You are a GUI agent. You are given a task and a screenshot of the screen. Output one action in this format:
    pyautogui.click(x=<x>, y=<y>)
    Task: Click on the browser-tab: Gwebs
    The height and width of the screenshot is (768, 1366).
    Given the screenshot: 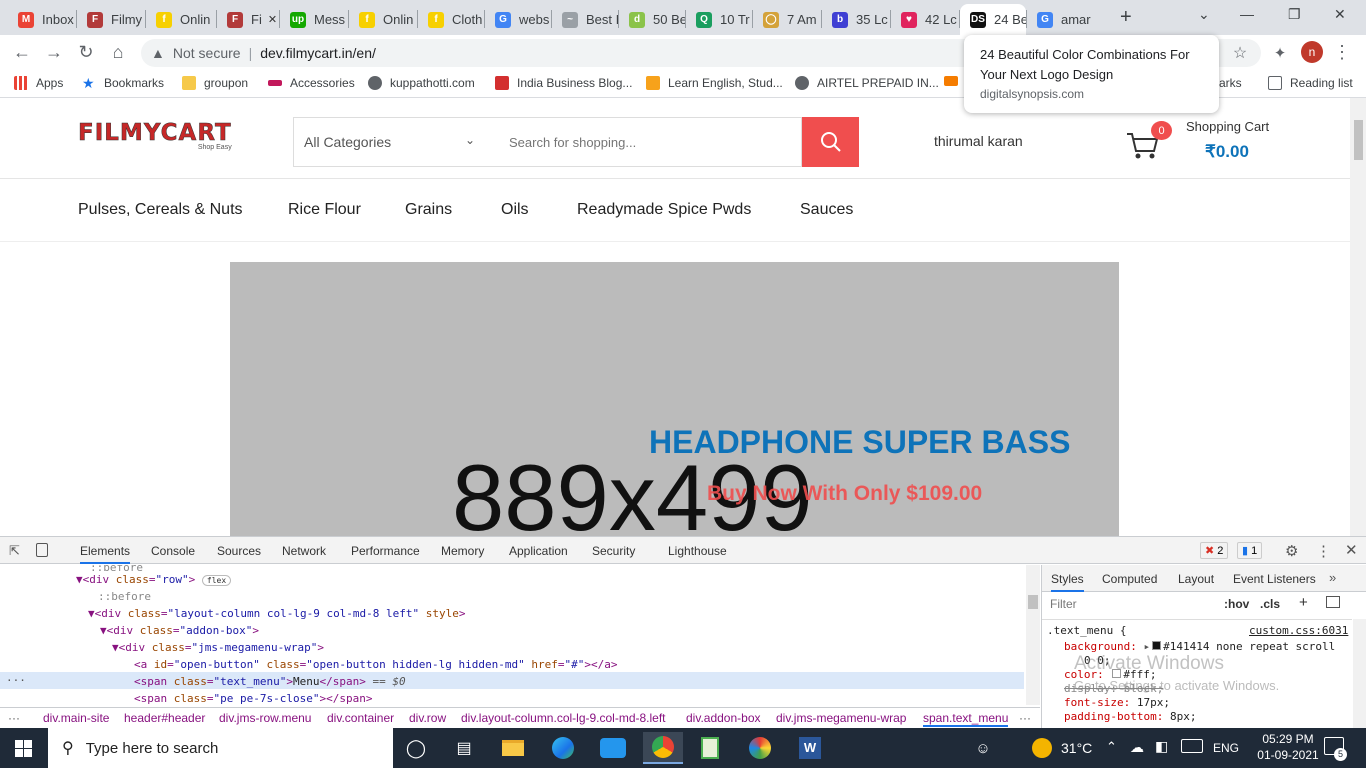 What is the action you would take?
    pyautogui.click(x=518, y=19)
    